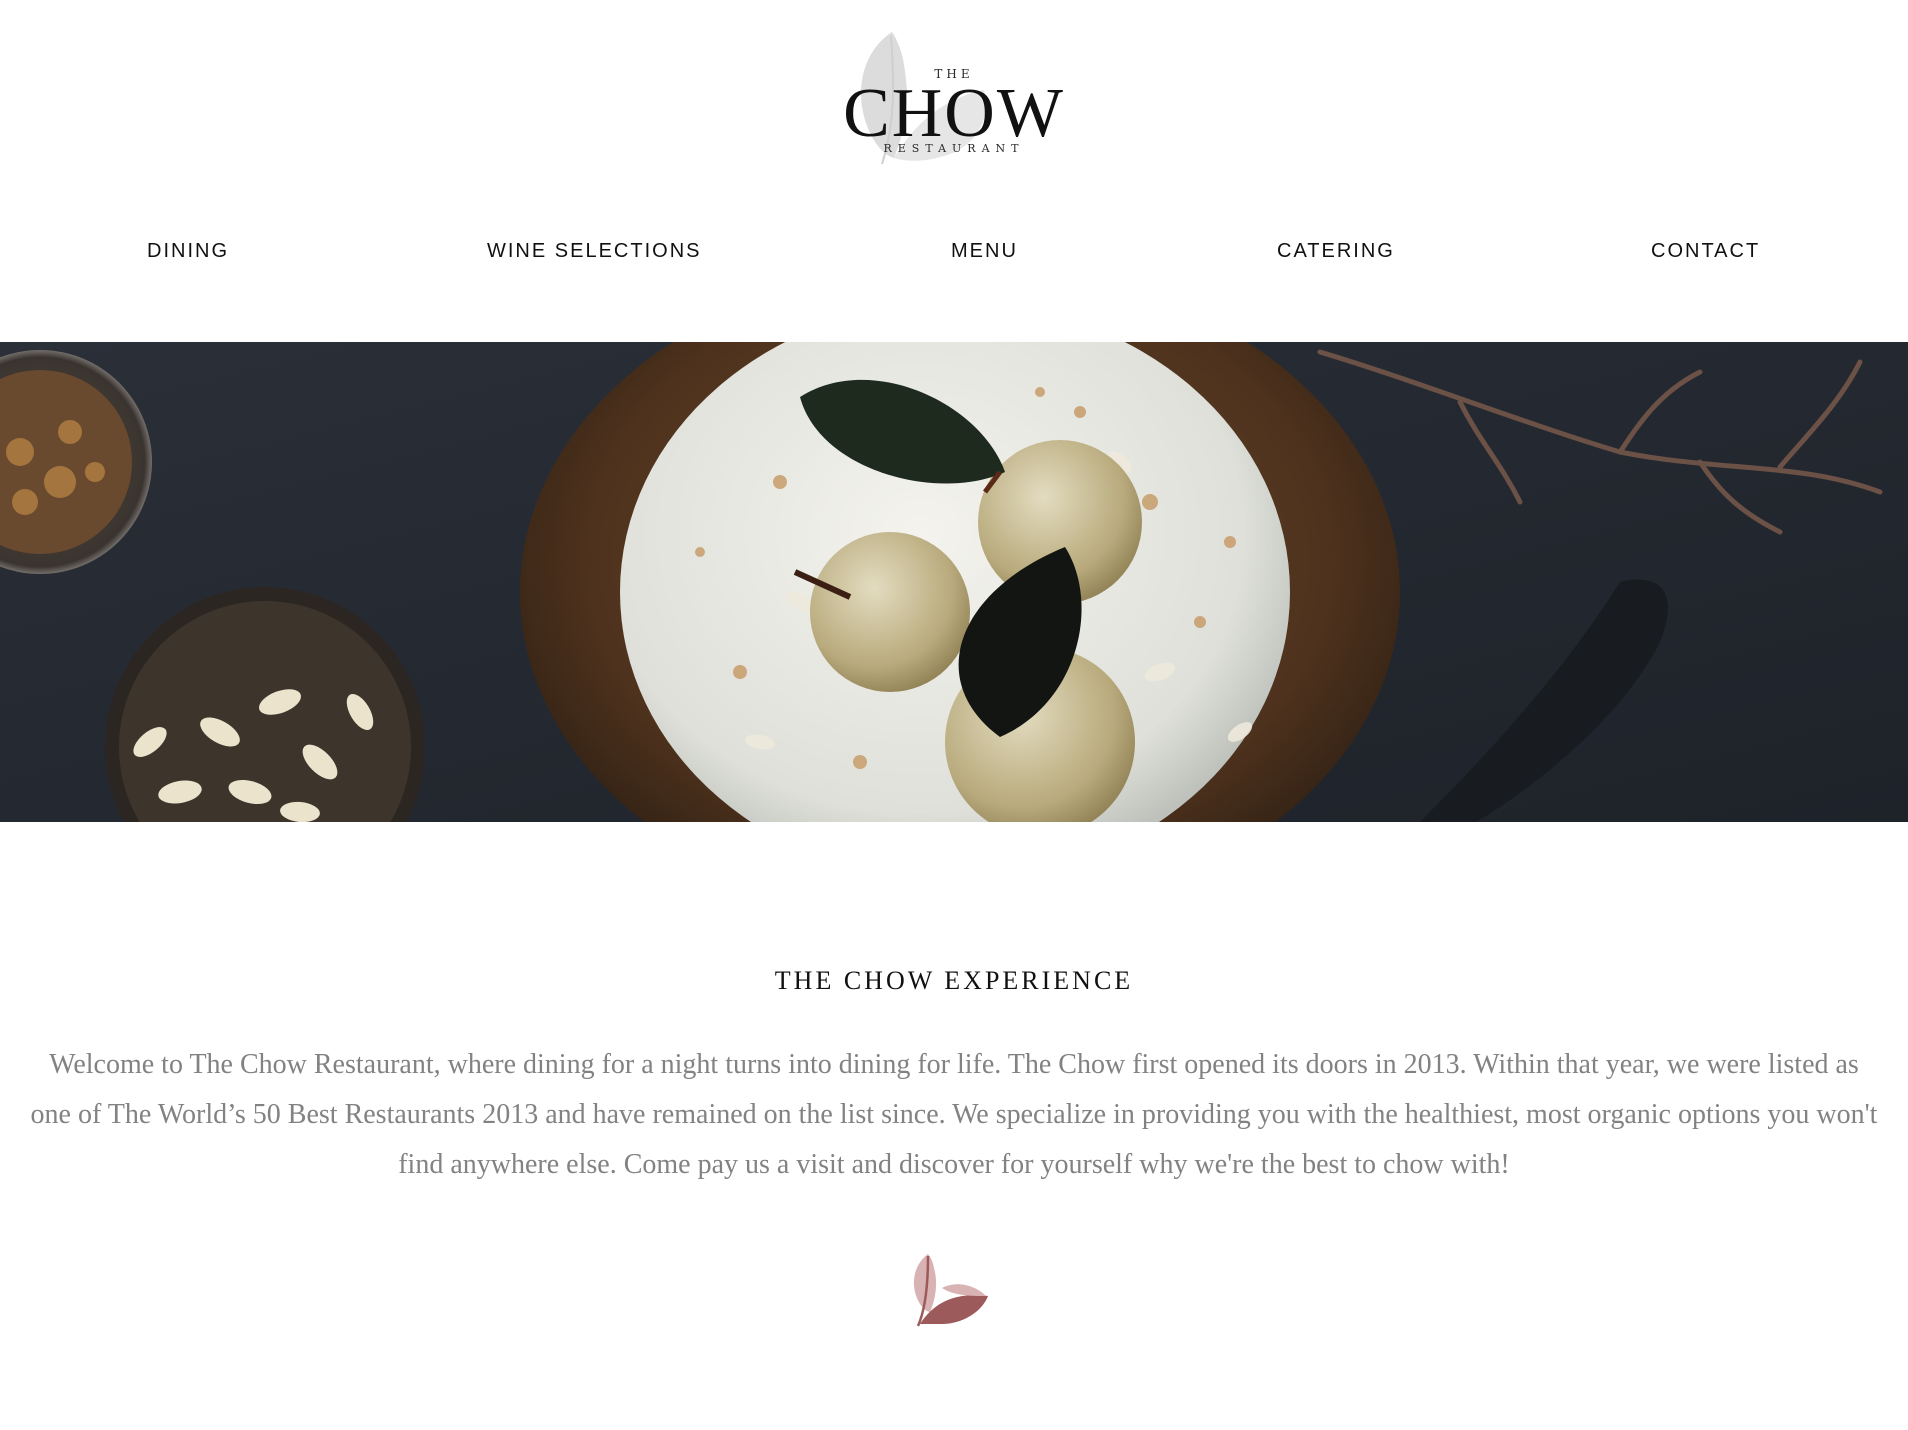 This screenshot has width=1908, height=1430. What do you see at coordinates (1705, 251) in the screenshot?
I see `nav-item-contact: CONTACT` at bounding box center [1705, 251].